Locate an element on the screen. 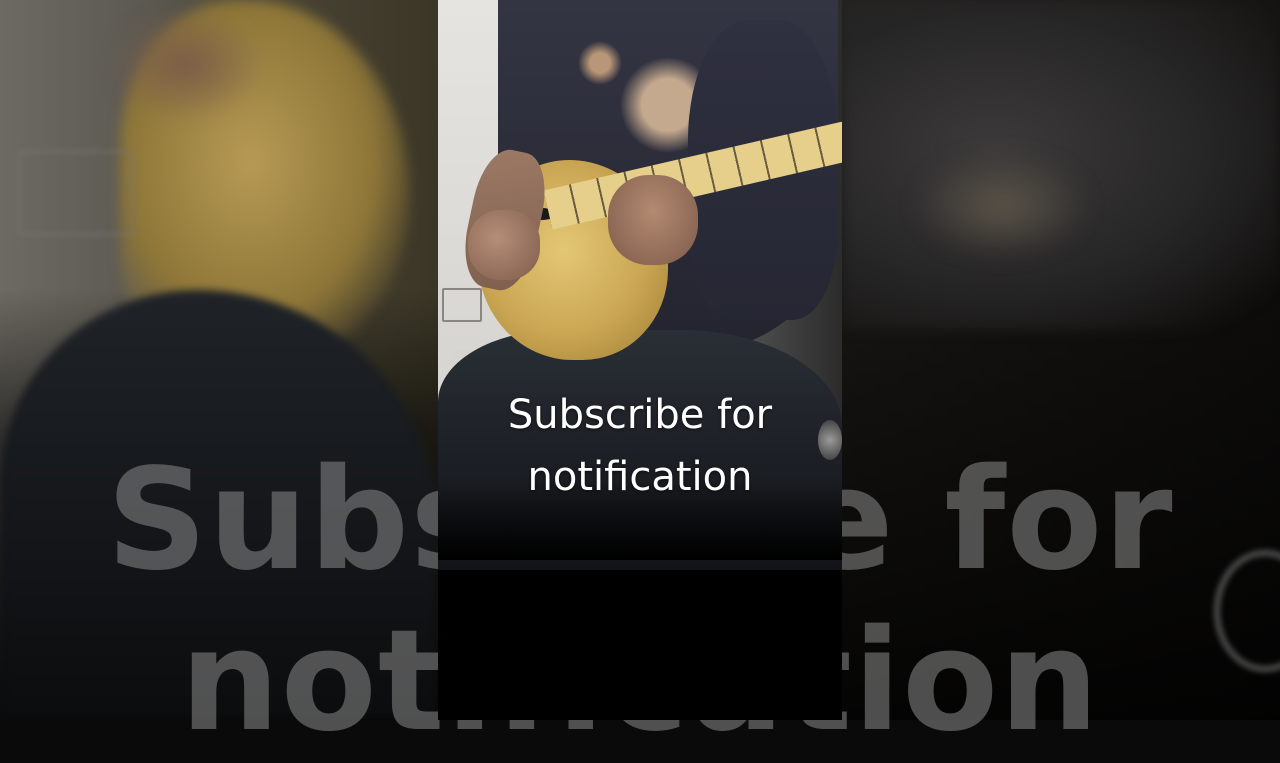 This screenshot has height=763, width=1280. amp-logo is located at coordinates (462, 305).